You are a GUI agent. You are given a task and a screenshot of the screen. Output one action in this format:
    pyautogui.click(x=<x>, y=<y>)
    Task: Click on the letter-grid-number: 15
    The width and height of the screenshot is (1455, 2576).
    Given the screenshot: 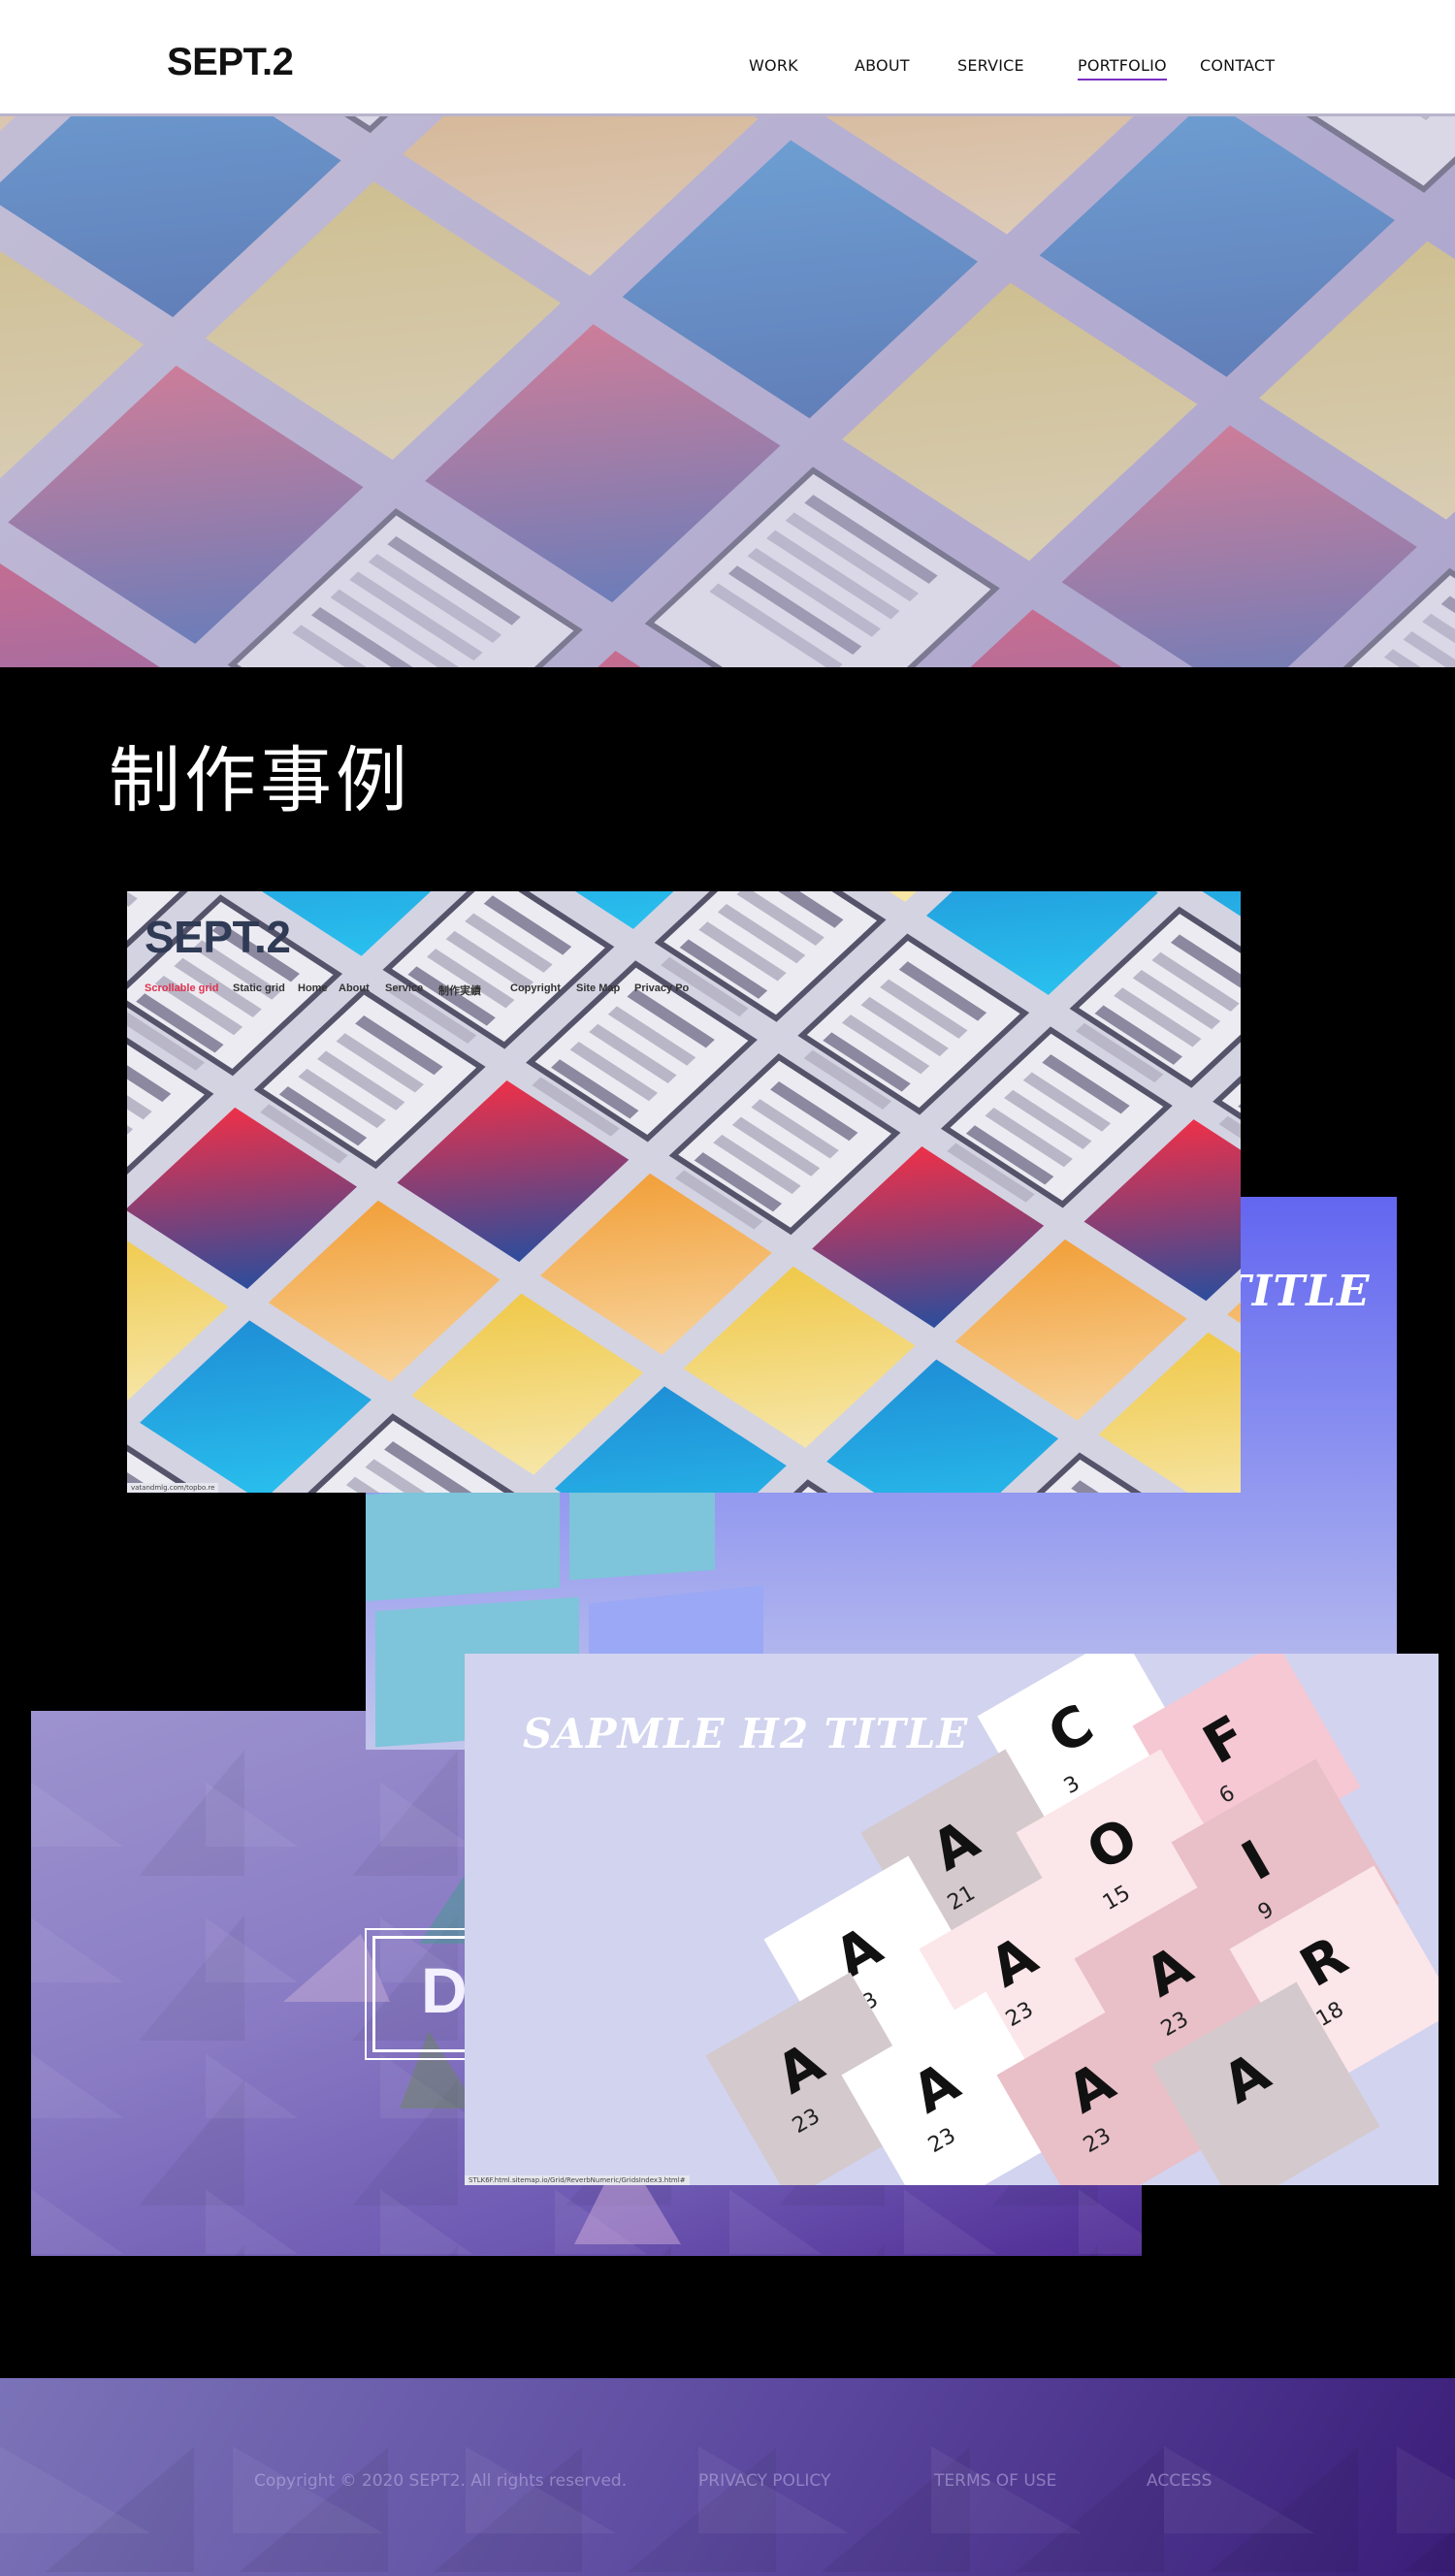 What is the action you would take?
    pyautogui.click(x=1116, y=1898)
    